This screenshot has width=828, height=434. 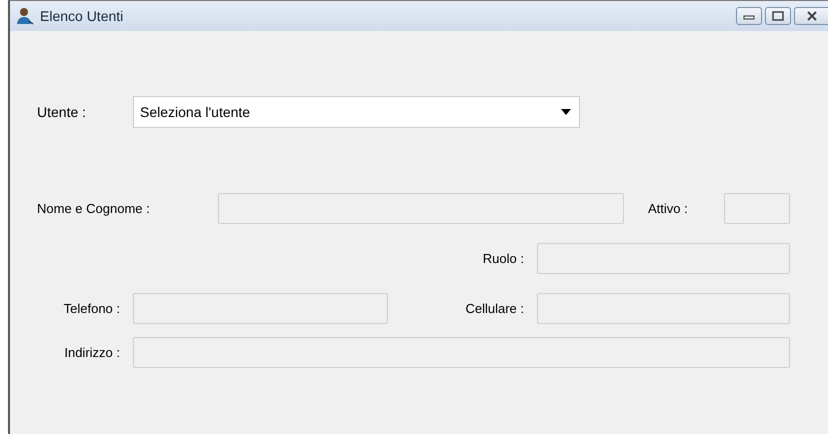 I want to click on minimize-button, so click(x=749, y=16).